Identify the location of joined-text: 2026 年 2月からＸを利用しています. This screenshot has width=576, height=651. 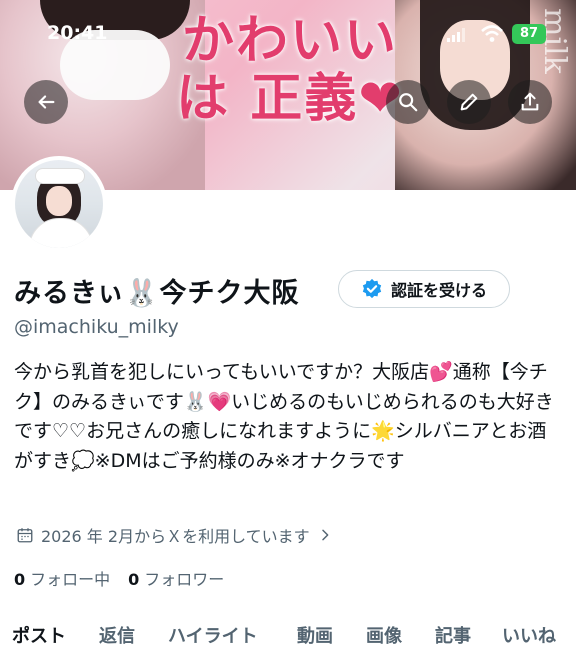
(175, 536).